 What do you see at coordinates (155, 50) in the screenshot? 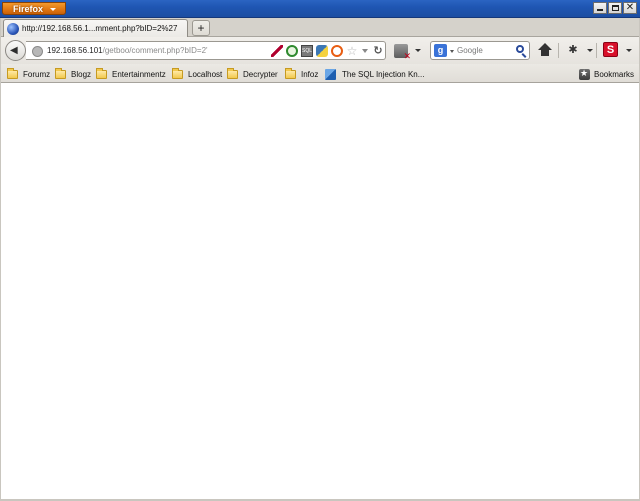
I see `url-path: /getboo/comment.php?bID=2'` at bounding box center [155, 50].